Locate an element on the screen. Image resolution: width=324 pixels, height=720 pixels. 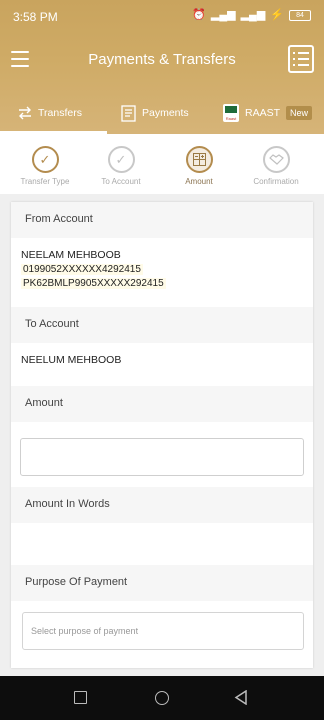
step-confirmation: Confirmation is located at coordinates (276, 166).